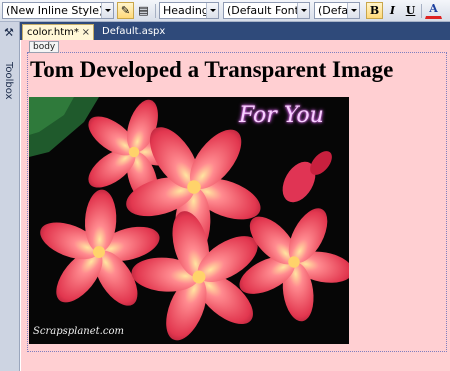 The width and height of the screenshot is (450, 371). Describe the element at coordinates (53, 32) in the screenshot. I see `tab-label: color.htm*` at that location.